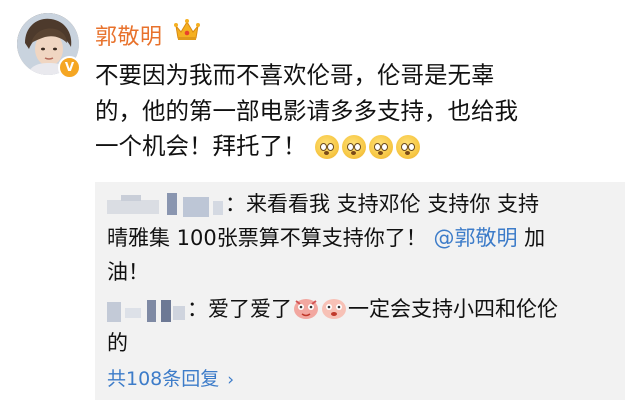 The height and width of the screenshot is (403, 640). I want to click on reply-text: ：来看看我 支持邓伦 支持你 支持, so click(382, 204).